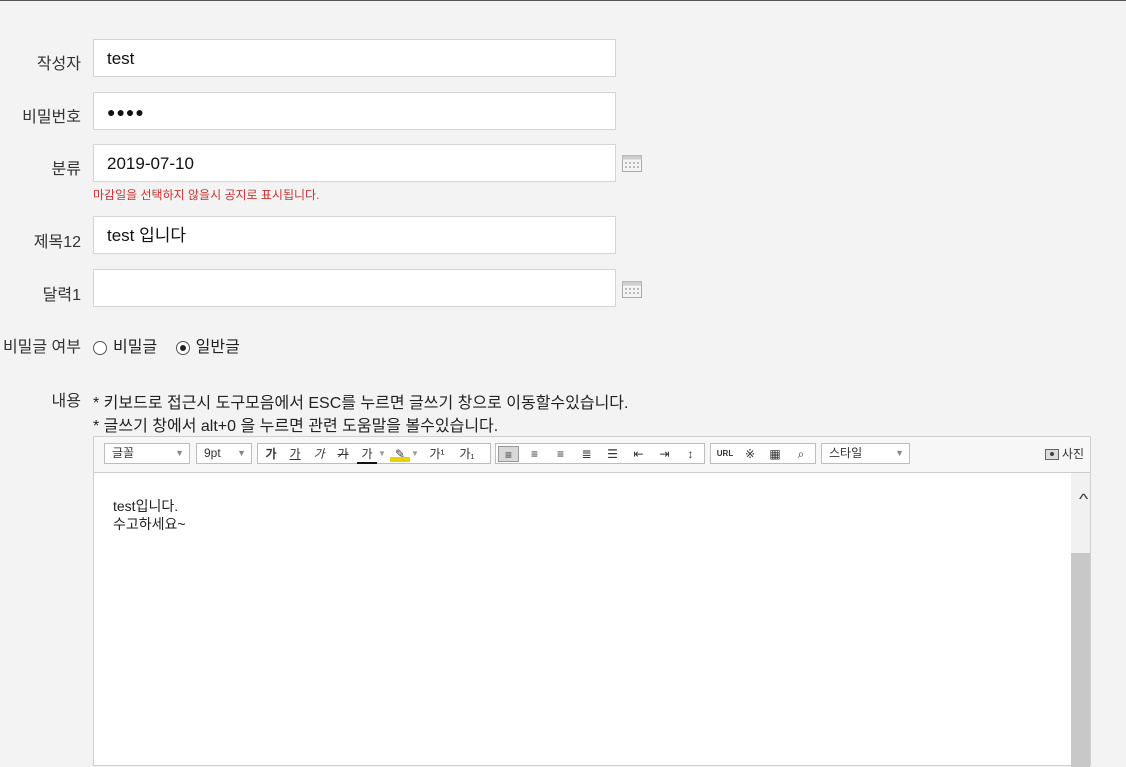 This screenshot has width=1126, height=767. Describe the element at coordinates (296, 426) in the screenshot. I see `editor-note-2: * 글쓰기 창에서 alt+0 을 누르면 관련 도움말을 볼수있습니다.` at that location.